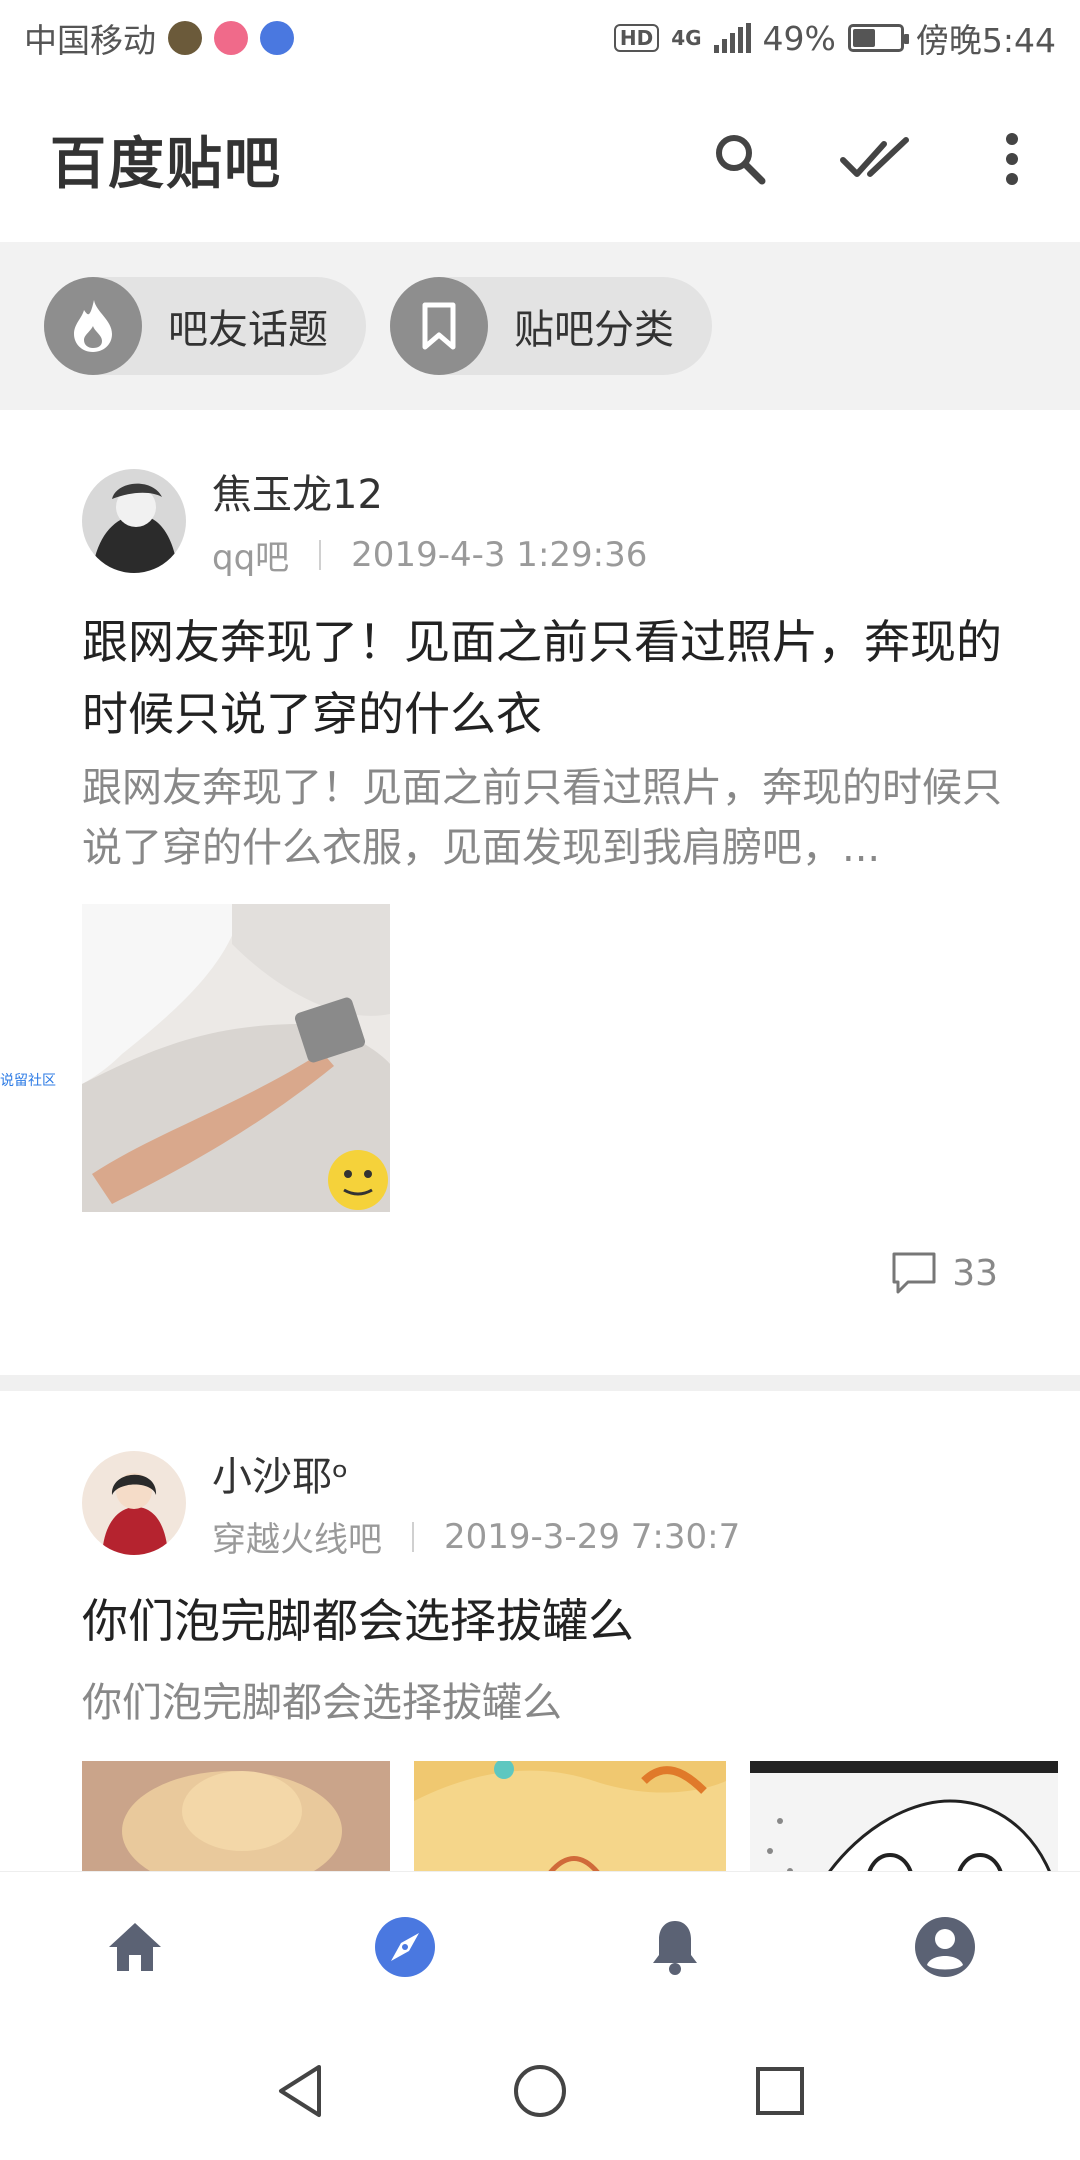 This screenshot has height=2160, width=1080. Describe the element at coordinates (185, 38) in the screenshot. I see `app-badge-icon` at that location.